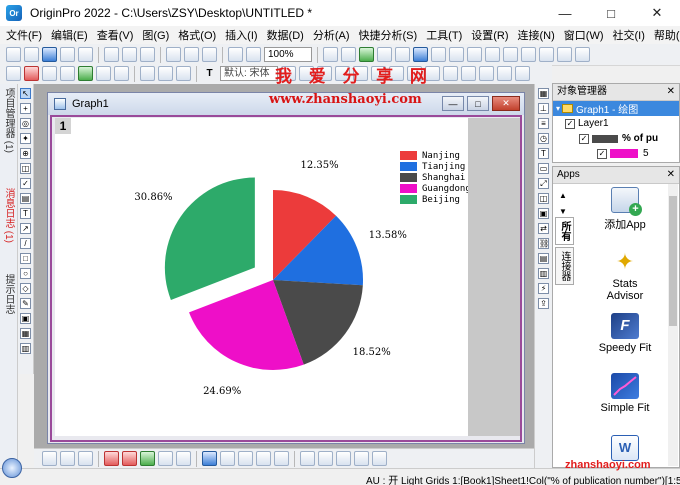 This screenshot has height=485, width=680. I want to click on search-icon, so click(12, 468).